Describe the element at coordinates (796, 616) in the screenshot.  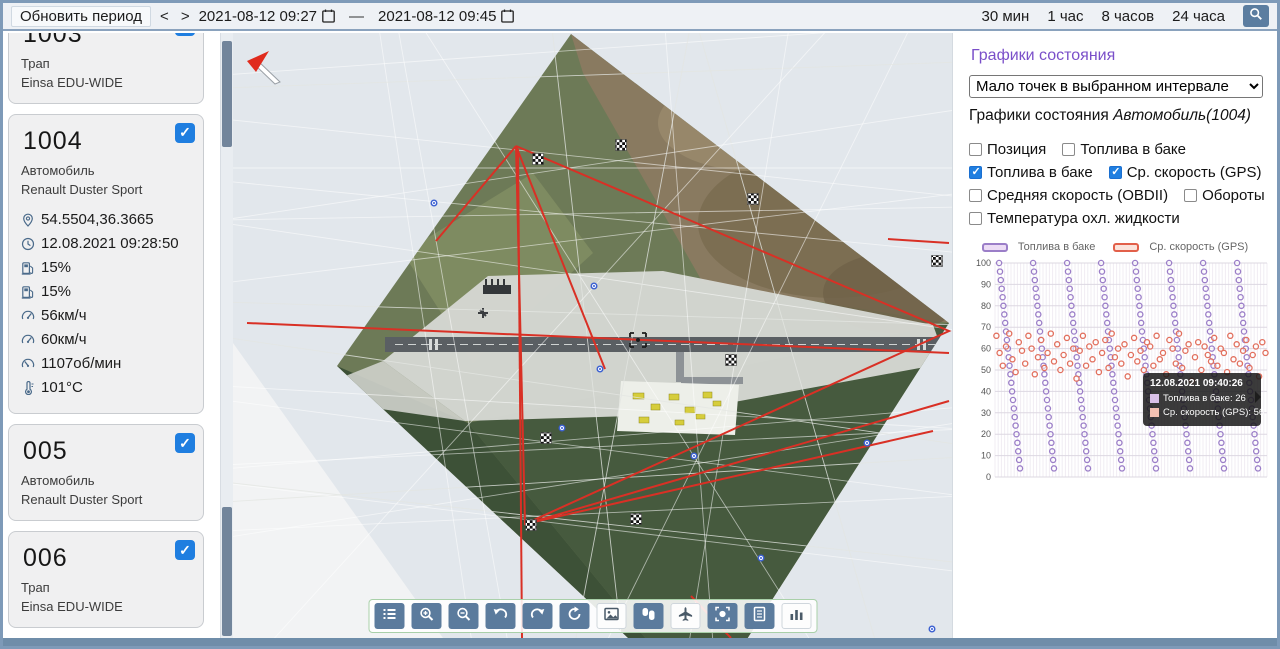
I see `chart-button` at that location.